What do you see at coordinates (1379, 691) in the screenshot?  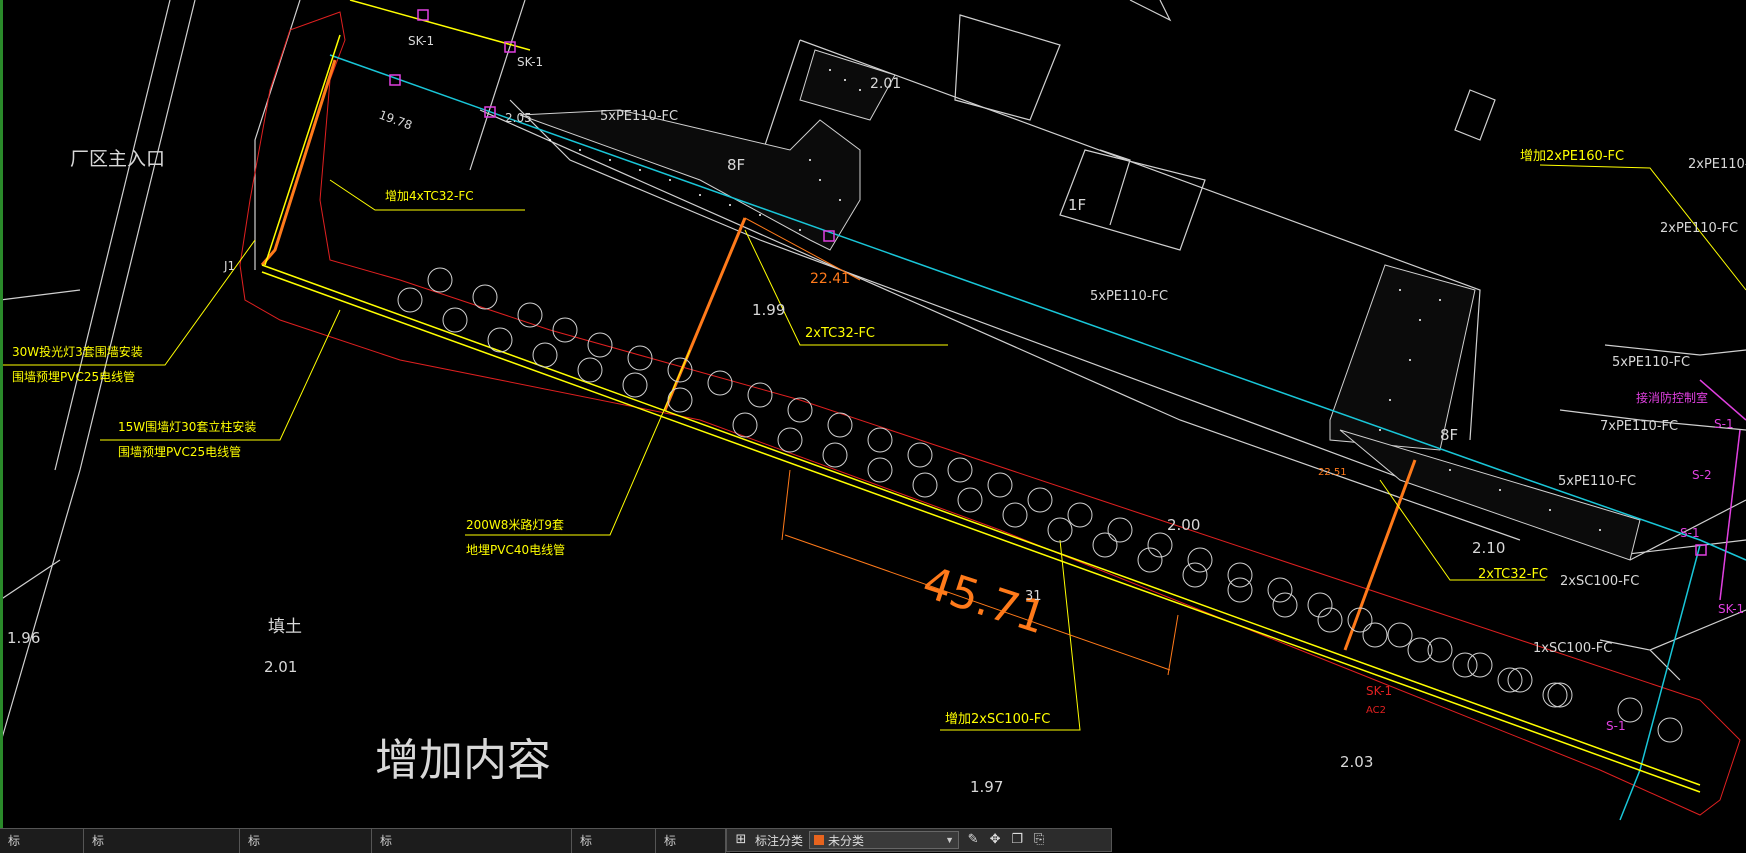 I see `label-sk1-c: SK-1` at bounding box center [1379, 691].